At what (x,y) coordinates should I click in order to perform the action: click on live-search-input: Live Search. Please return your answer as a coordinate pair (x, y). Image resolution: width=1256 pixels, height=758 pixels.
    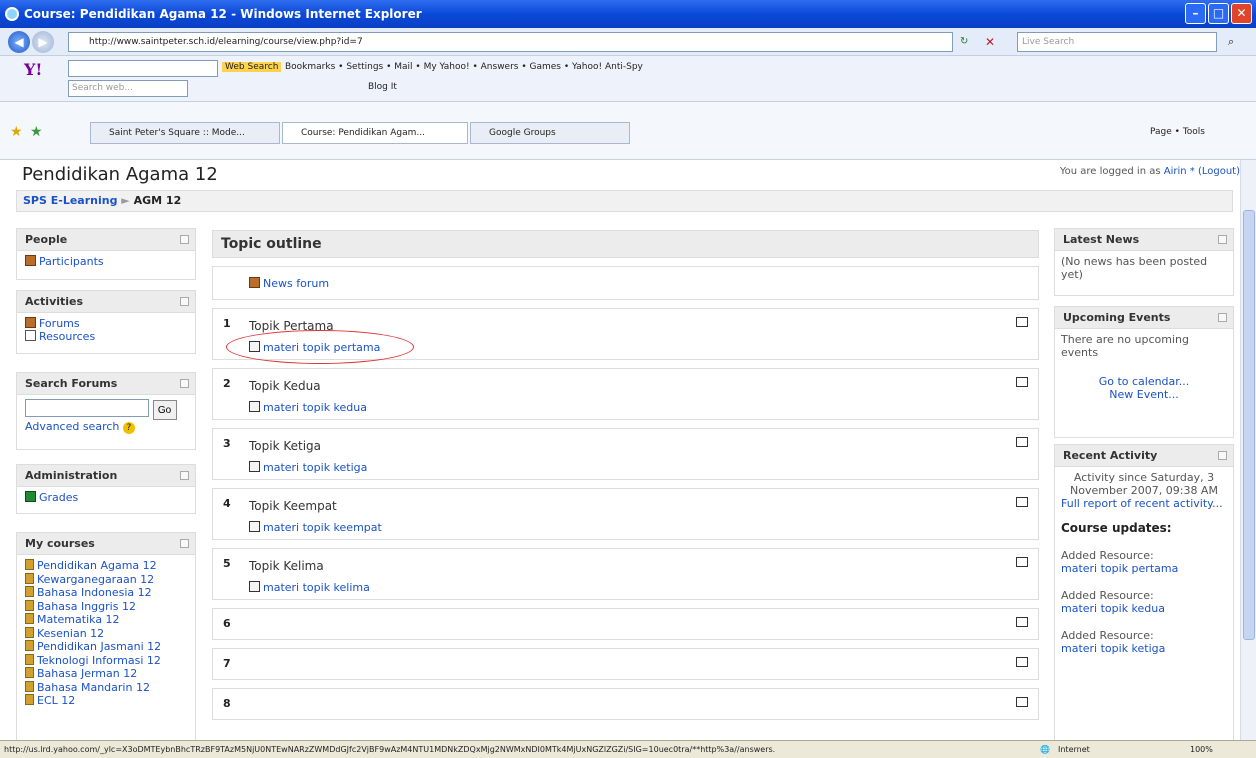
    Looking at the image, I should click on (1117, 42).